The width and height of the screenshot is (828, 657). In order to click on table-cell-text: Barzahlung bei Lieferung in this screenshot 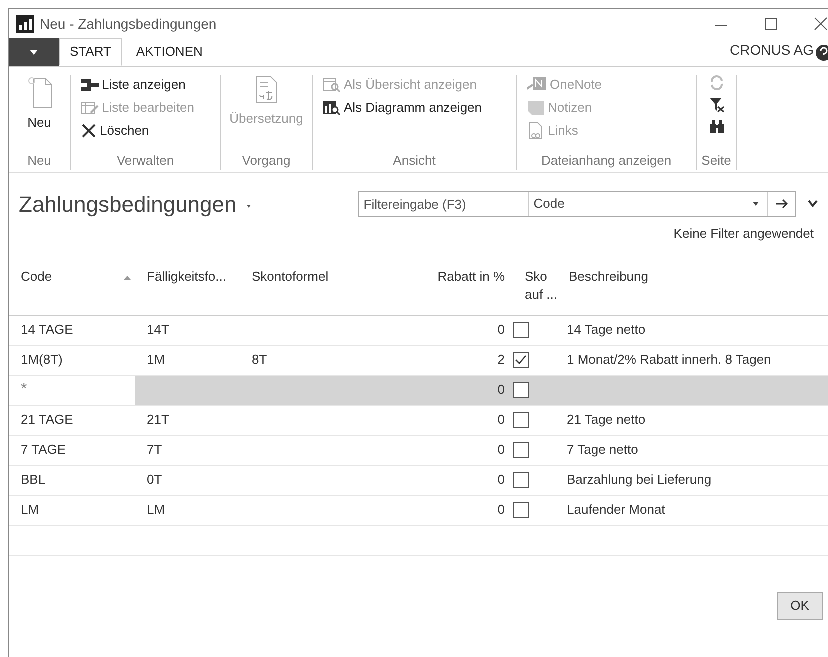, I will do `click(639, 480)`.